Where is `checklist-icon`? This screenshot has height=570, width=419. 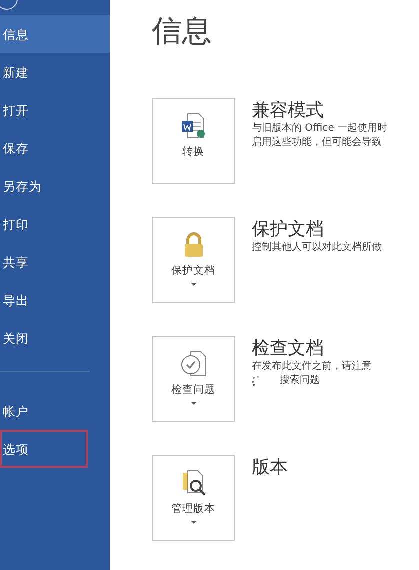
checklist-icon is located at coordinates (193, 364).